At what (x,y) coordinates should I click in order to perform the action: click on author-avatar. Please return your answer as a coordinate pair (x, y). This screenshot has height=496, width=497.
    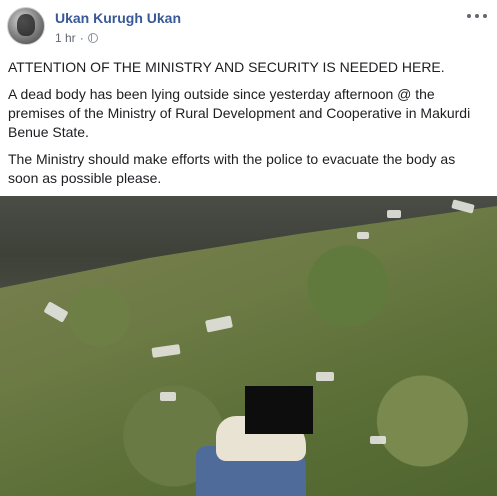
    Looking at the image, I should click on (26, 26).